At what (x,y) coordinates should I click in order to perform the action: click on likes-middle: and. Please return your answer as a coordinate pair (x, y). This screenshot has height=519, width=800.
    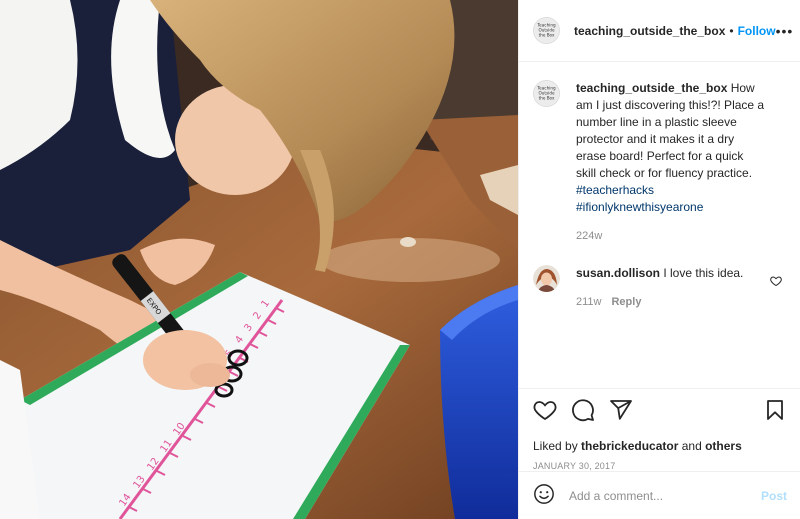
    Looking at the image, I should click on (692, 446).